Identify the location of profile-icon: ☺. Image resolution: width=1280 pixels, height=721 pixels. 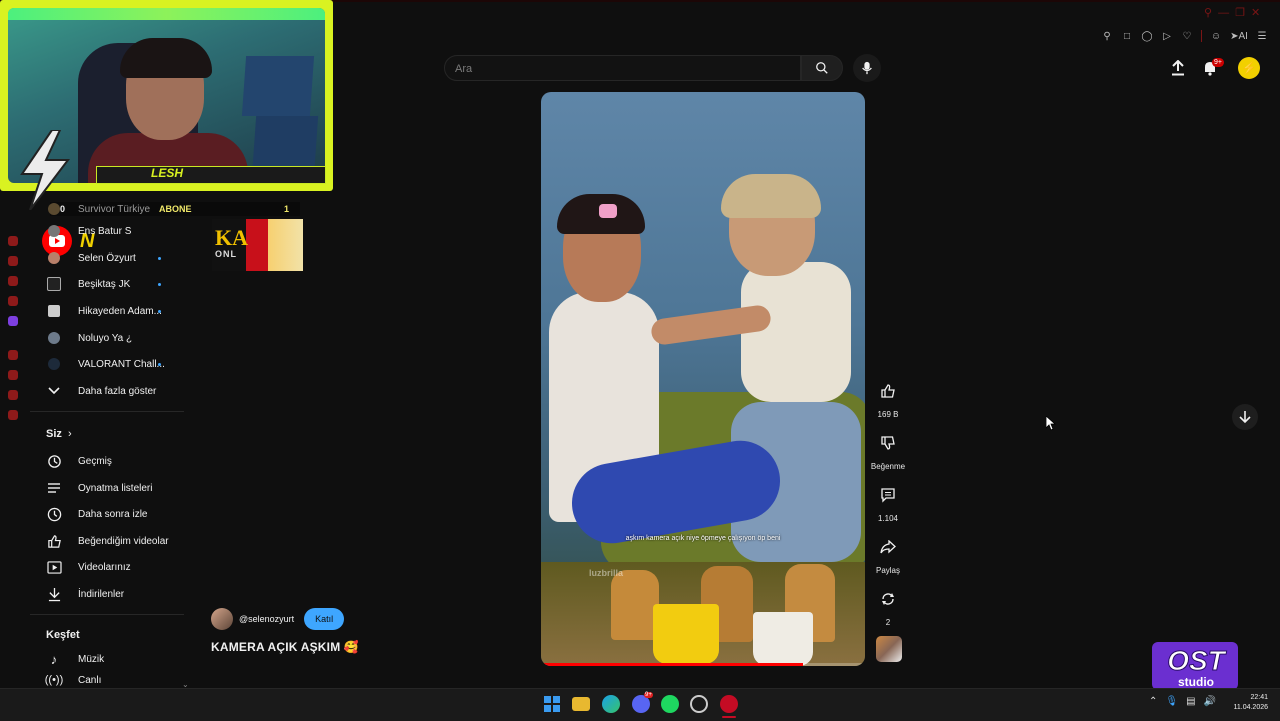
(1216, 36).